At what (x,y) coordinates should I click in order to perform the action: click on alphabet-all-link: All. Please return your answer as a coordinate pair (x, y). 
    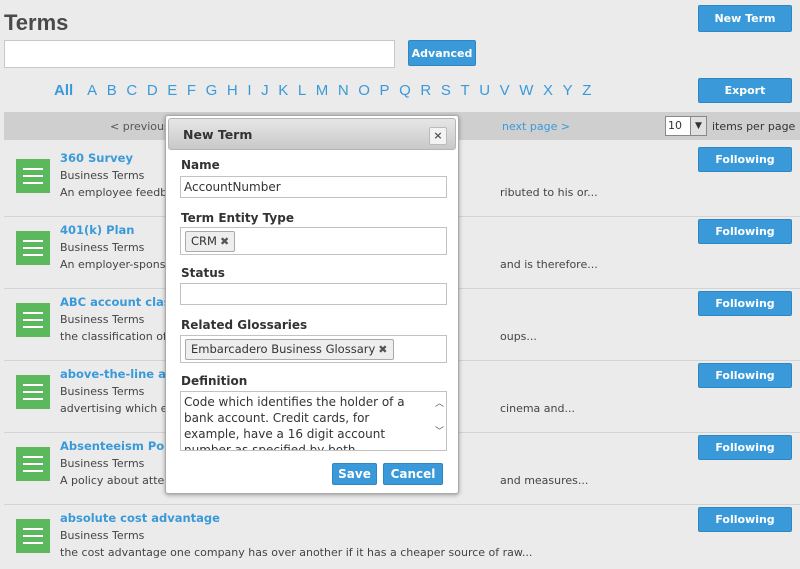
    Looking at the image, I should click on (63, 90).